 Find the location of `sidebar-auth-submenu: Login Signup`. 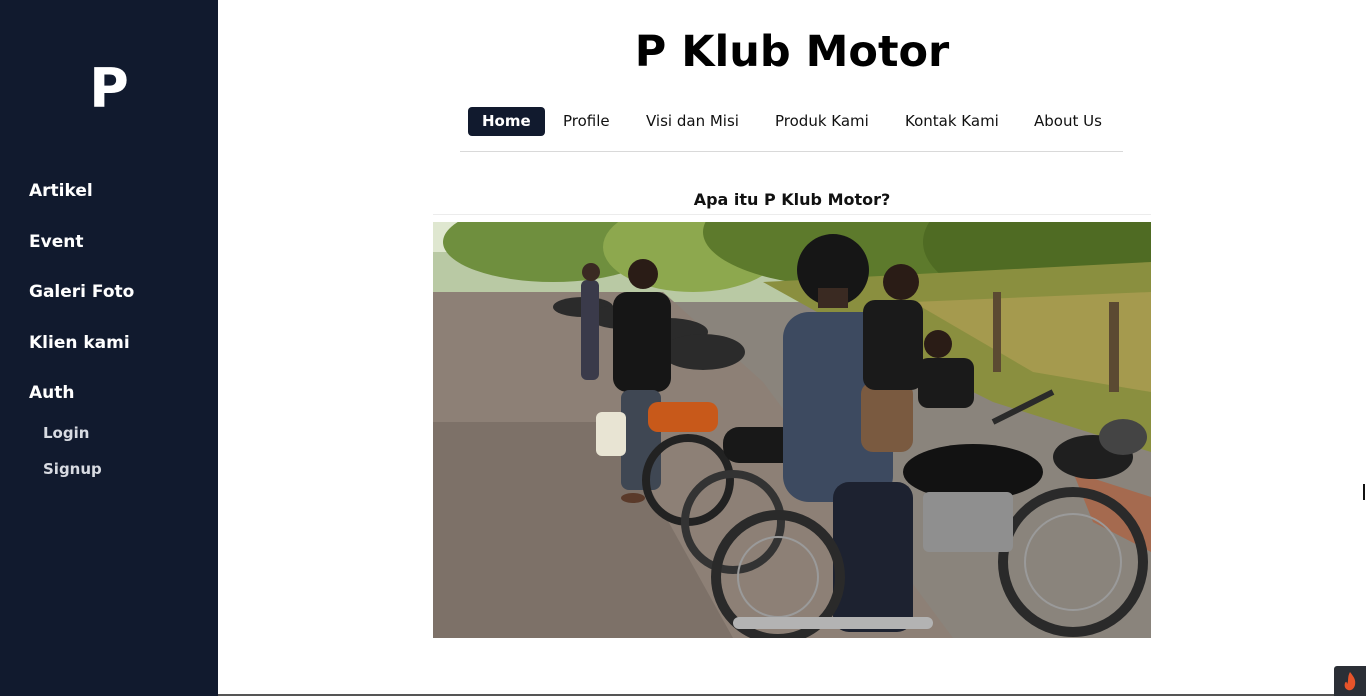

sidebar-auth-submenu: Login Signup is located at coordinates (81, 455).